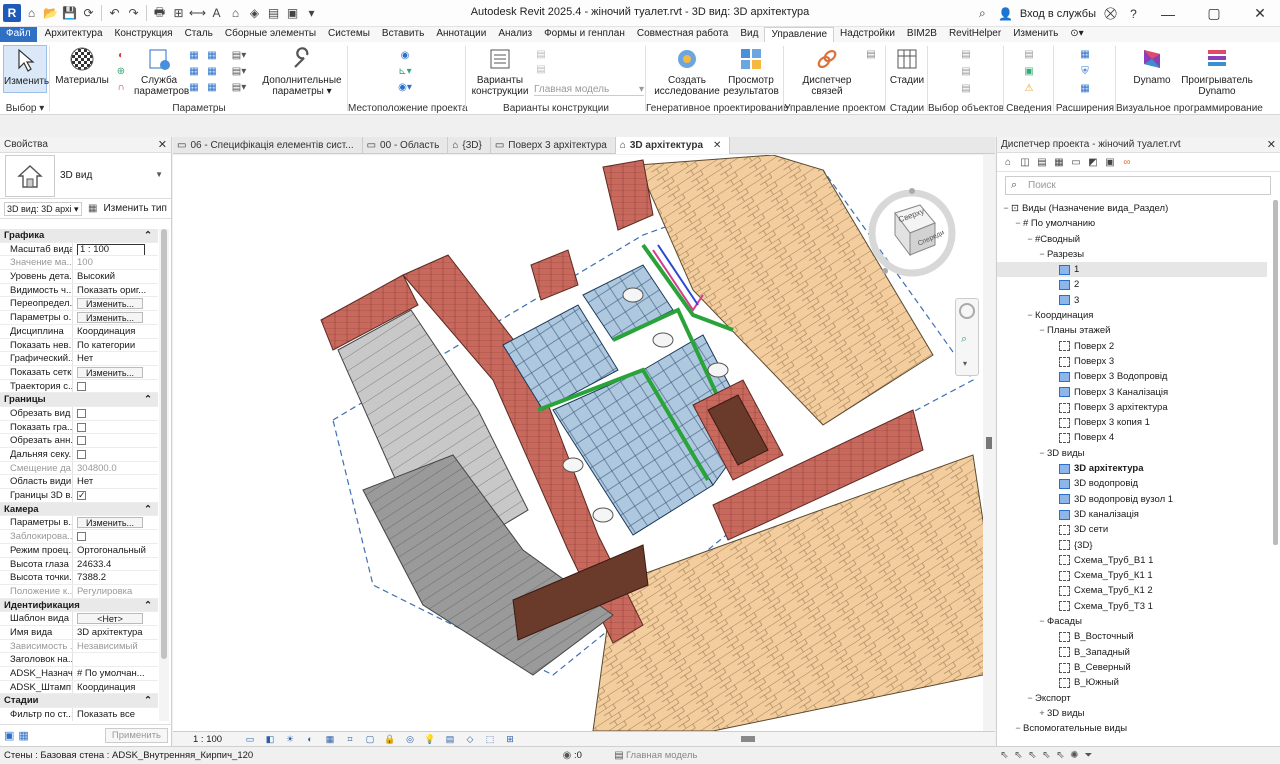 Image resolution: width=1280 pixels, height=764 pixels. Describe the element at coordinates (1132, 529) in the screenshot. I see `tree-node: 3D сети` at that location.